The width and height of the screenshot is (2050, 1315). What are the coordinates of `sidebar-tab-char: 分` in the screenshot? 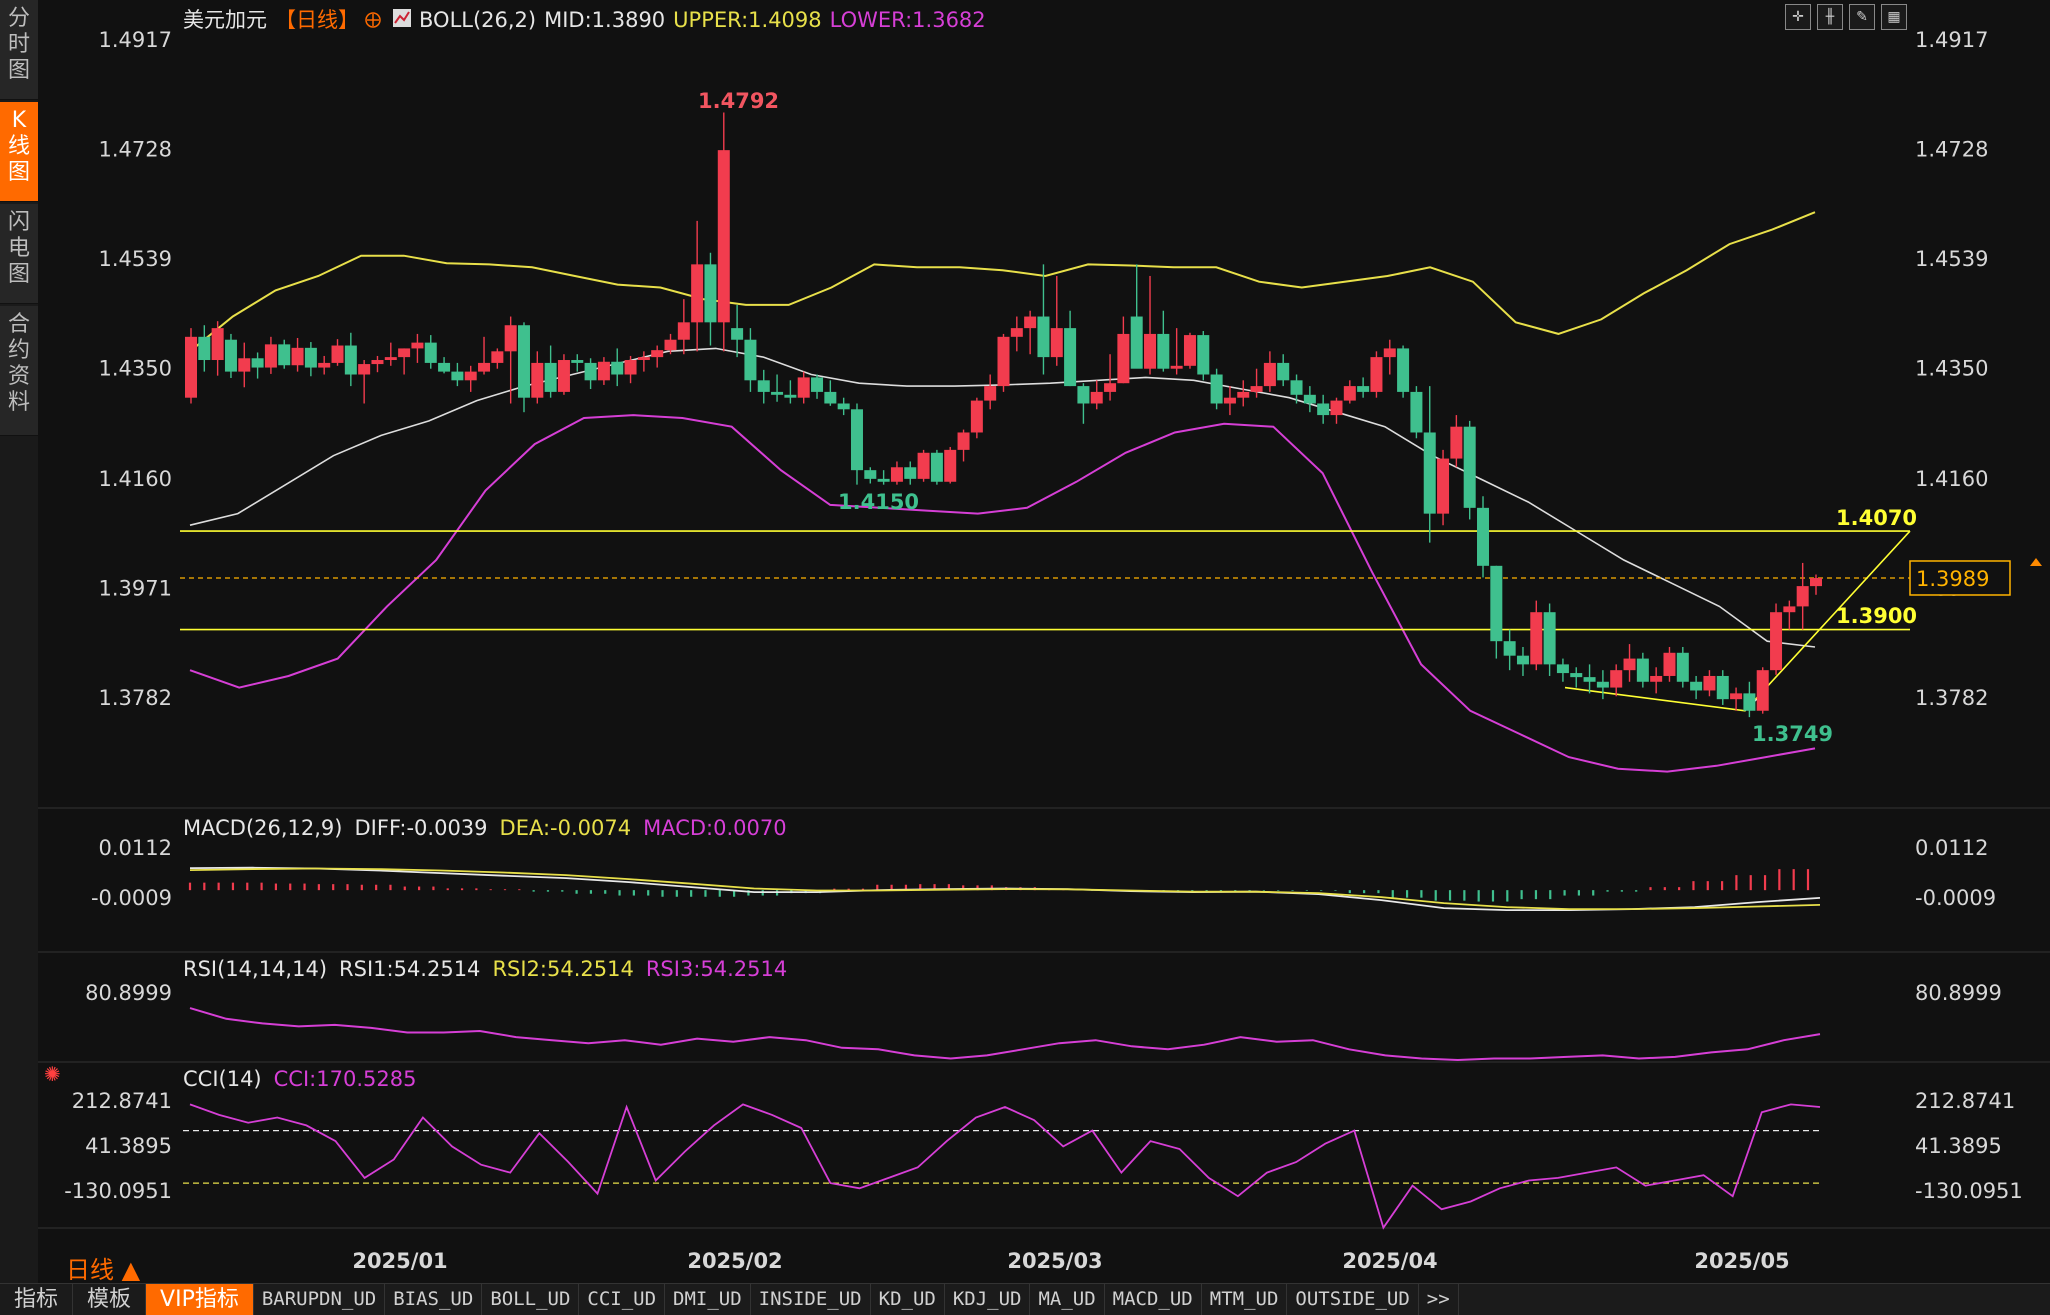 It's located at (18, 18).